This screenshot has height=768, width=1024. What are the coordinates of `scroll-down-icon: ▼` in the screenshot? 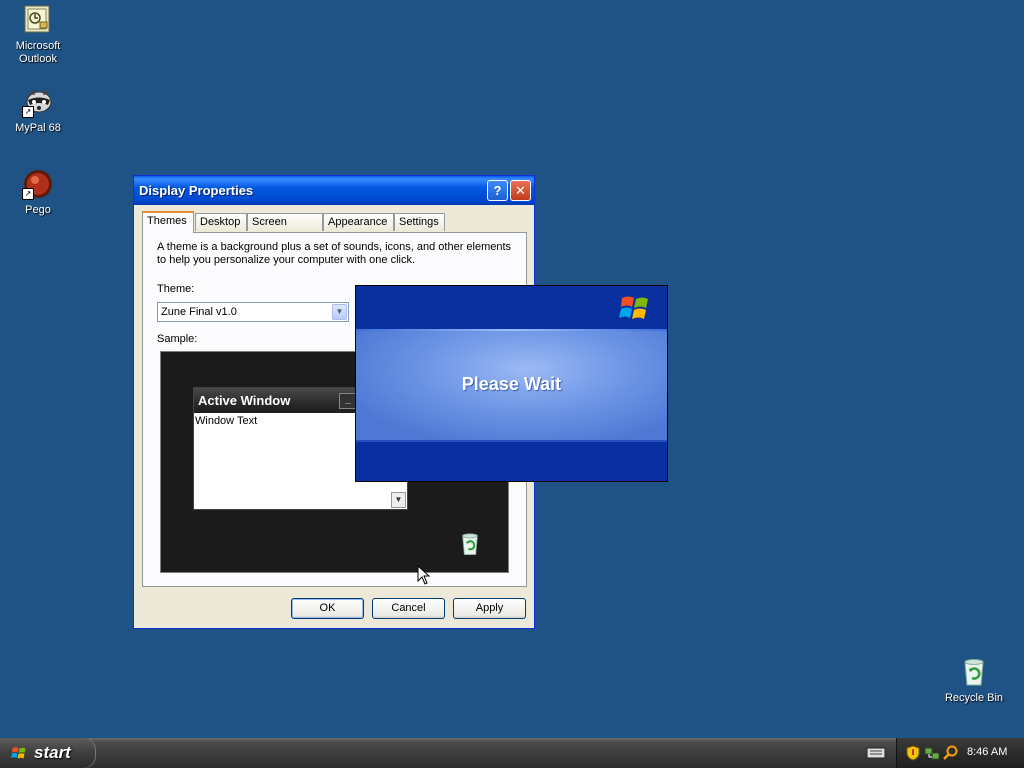 It's located at (398, 500).